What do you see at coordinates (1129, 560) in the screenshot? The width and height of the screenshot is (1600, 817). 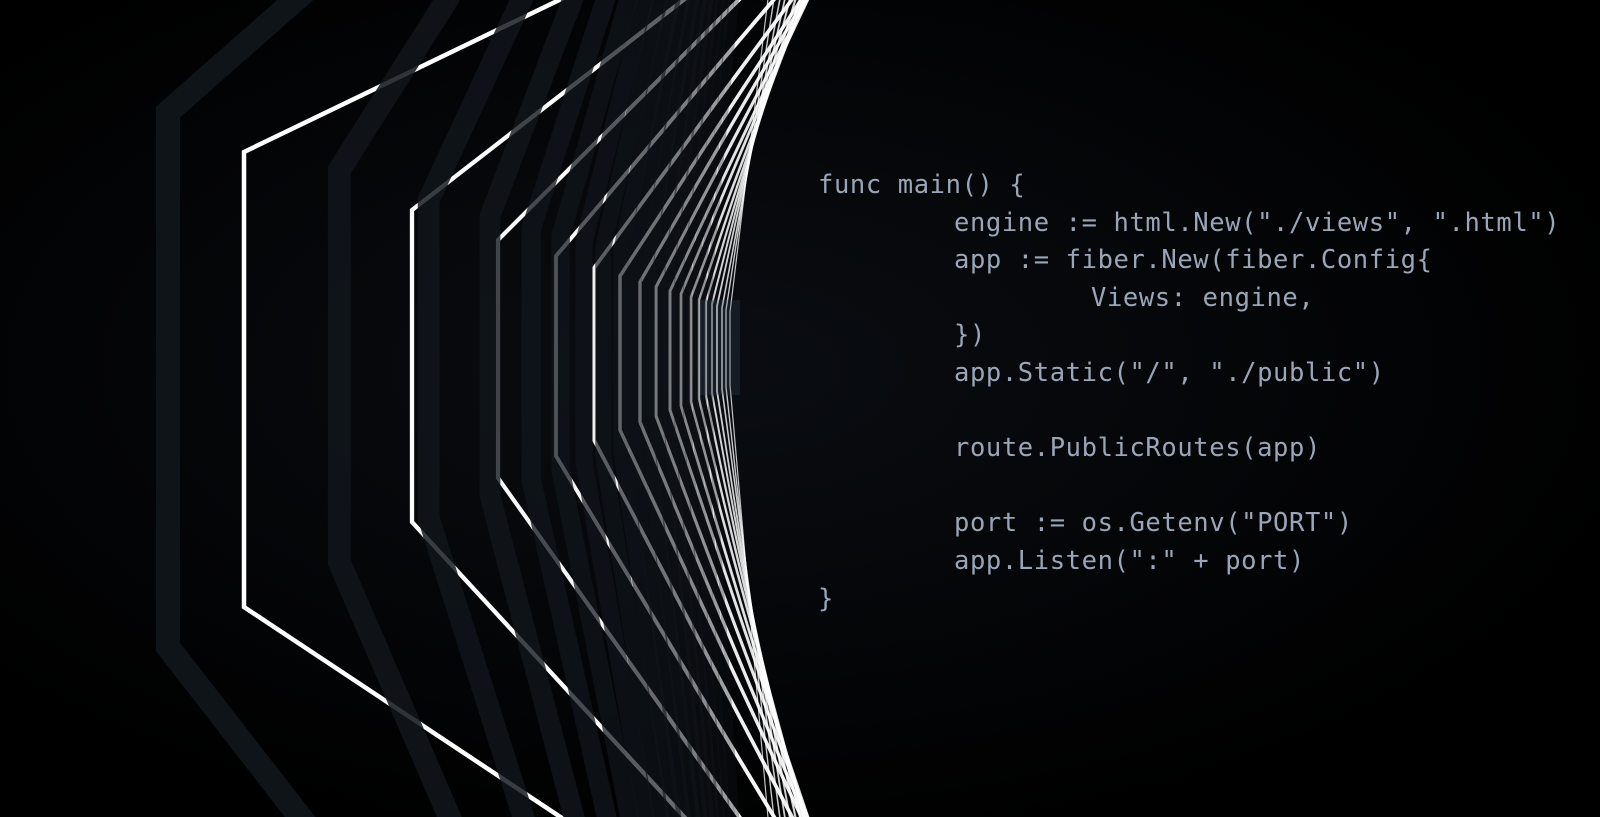 I see `code-line: app.Listen(":" + port)` at bounding box center [1129, 560].